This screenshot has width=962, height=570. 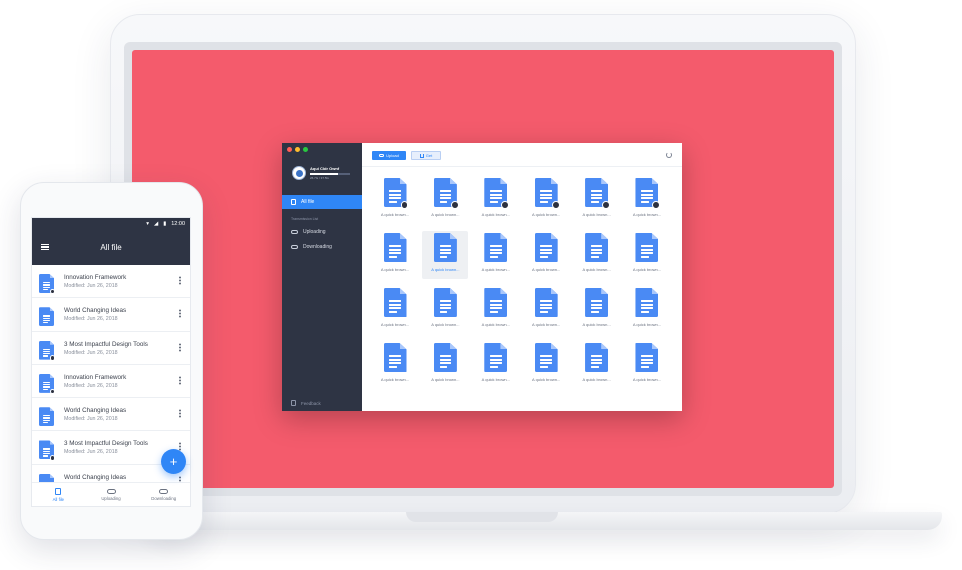 I want to click on sidebar-item-all-file: All file, so click(x=322, y=202).